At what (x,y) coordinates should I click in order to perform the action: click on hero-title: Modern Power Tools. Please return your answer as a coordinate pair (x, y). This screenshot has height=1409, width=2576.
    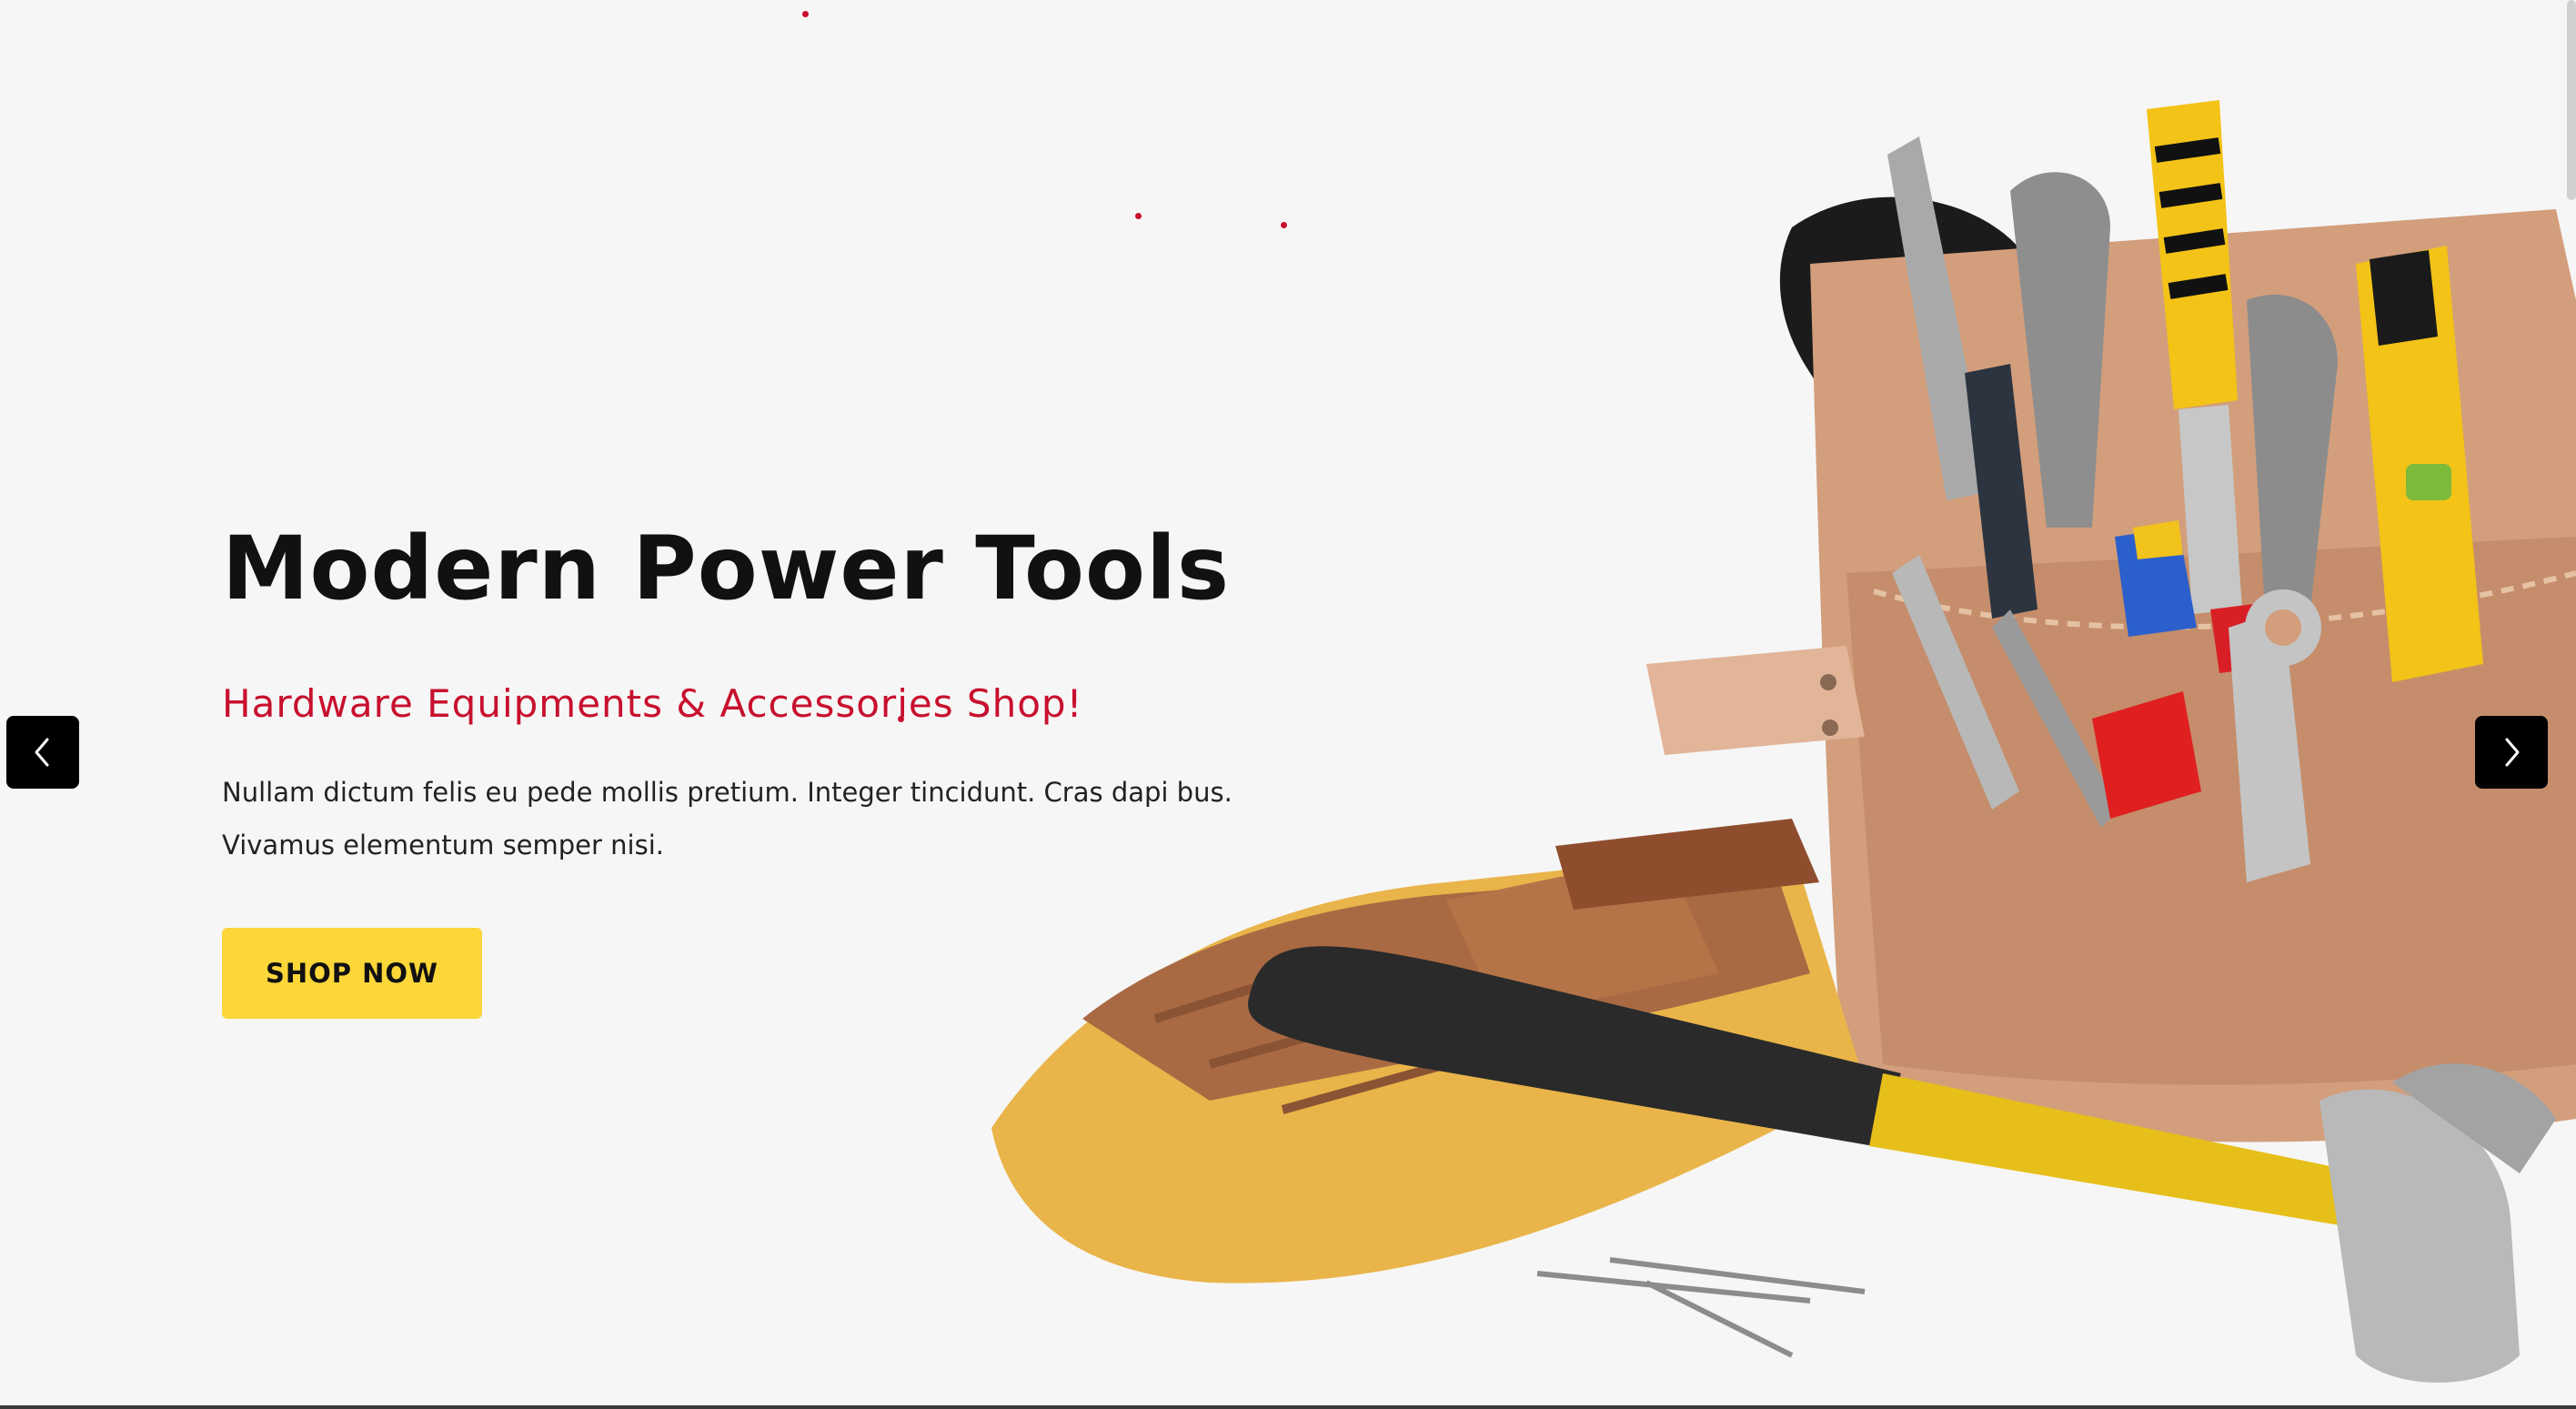
    Looking at the image, I should click on (726, 568).